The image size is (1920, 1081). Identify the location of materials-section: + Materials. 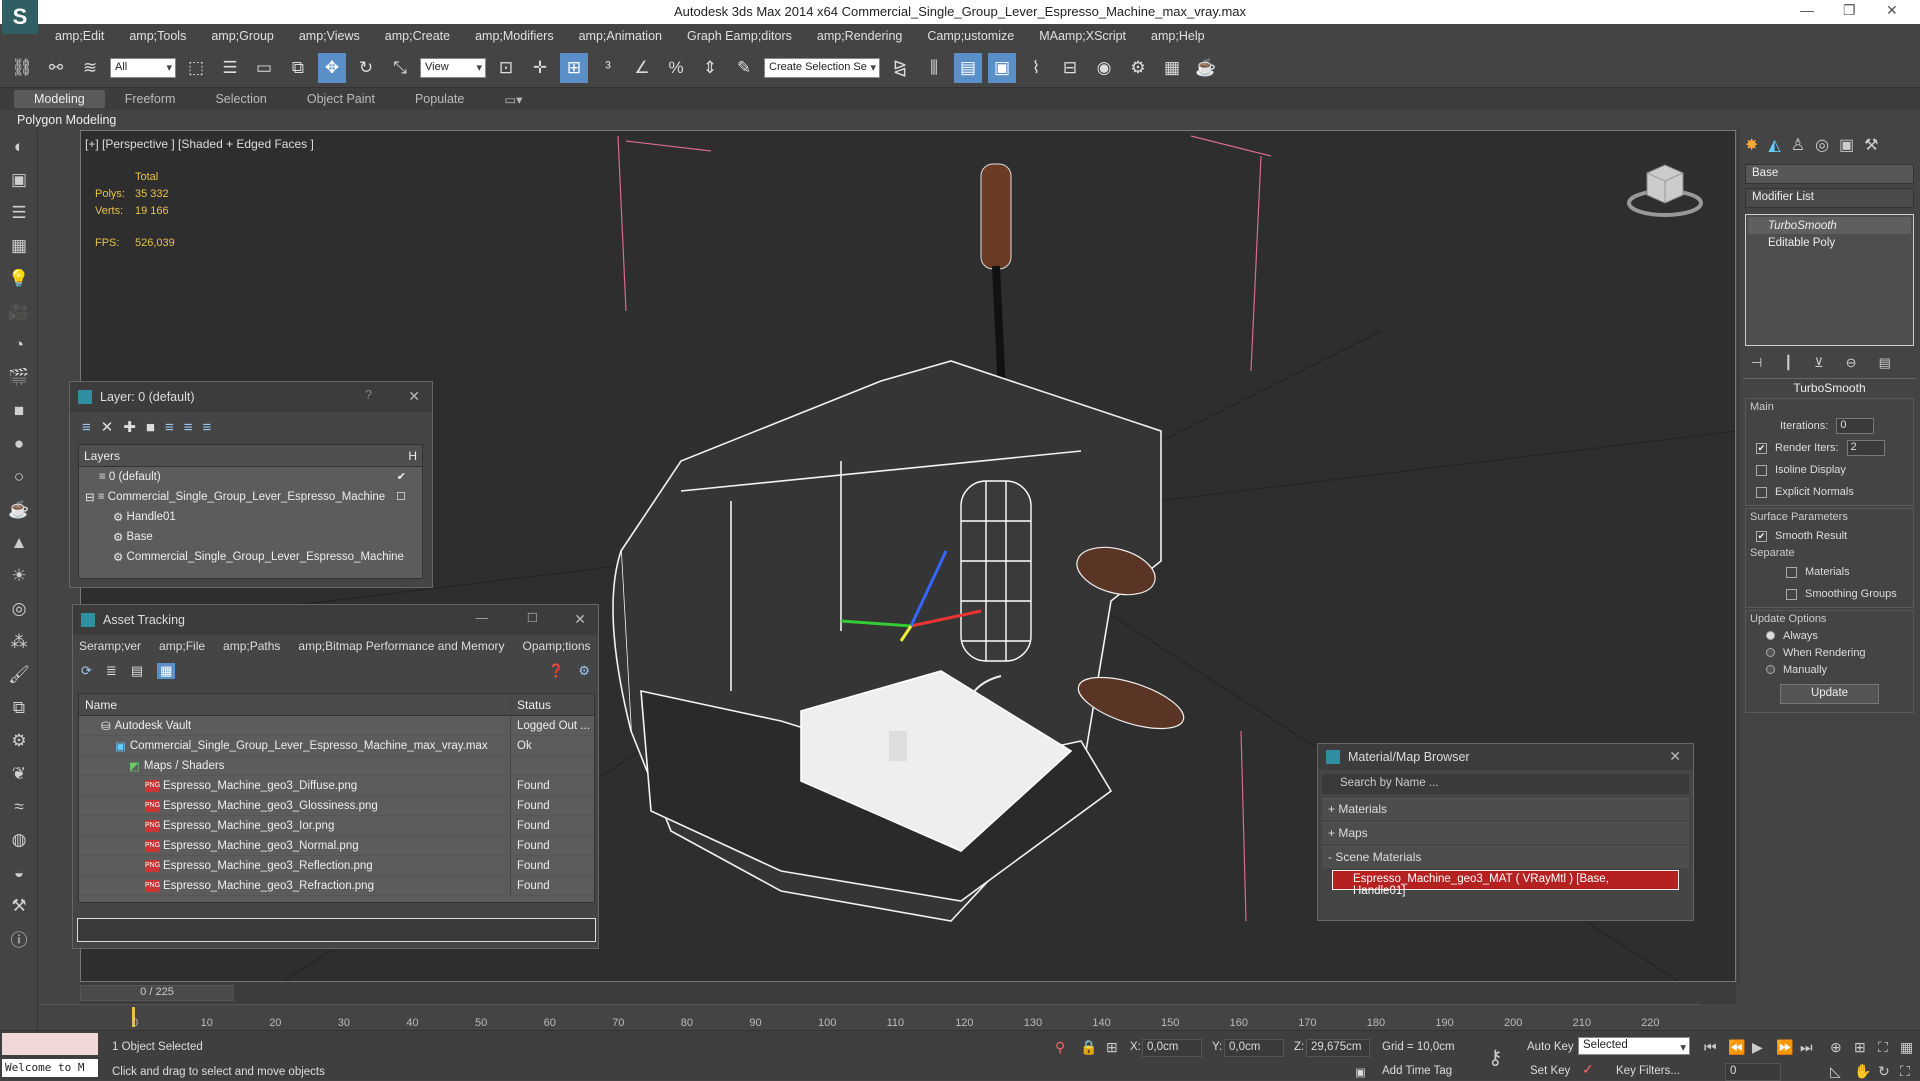
(1505, 809).